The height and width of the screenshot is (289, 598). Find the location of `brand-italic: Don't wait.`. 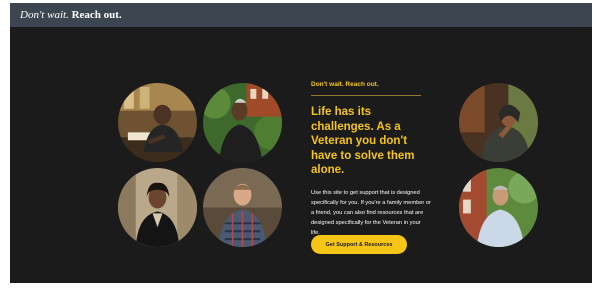

brand-italic: Don't wait. is located at coordinates (44, 15).